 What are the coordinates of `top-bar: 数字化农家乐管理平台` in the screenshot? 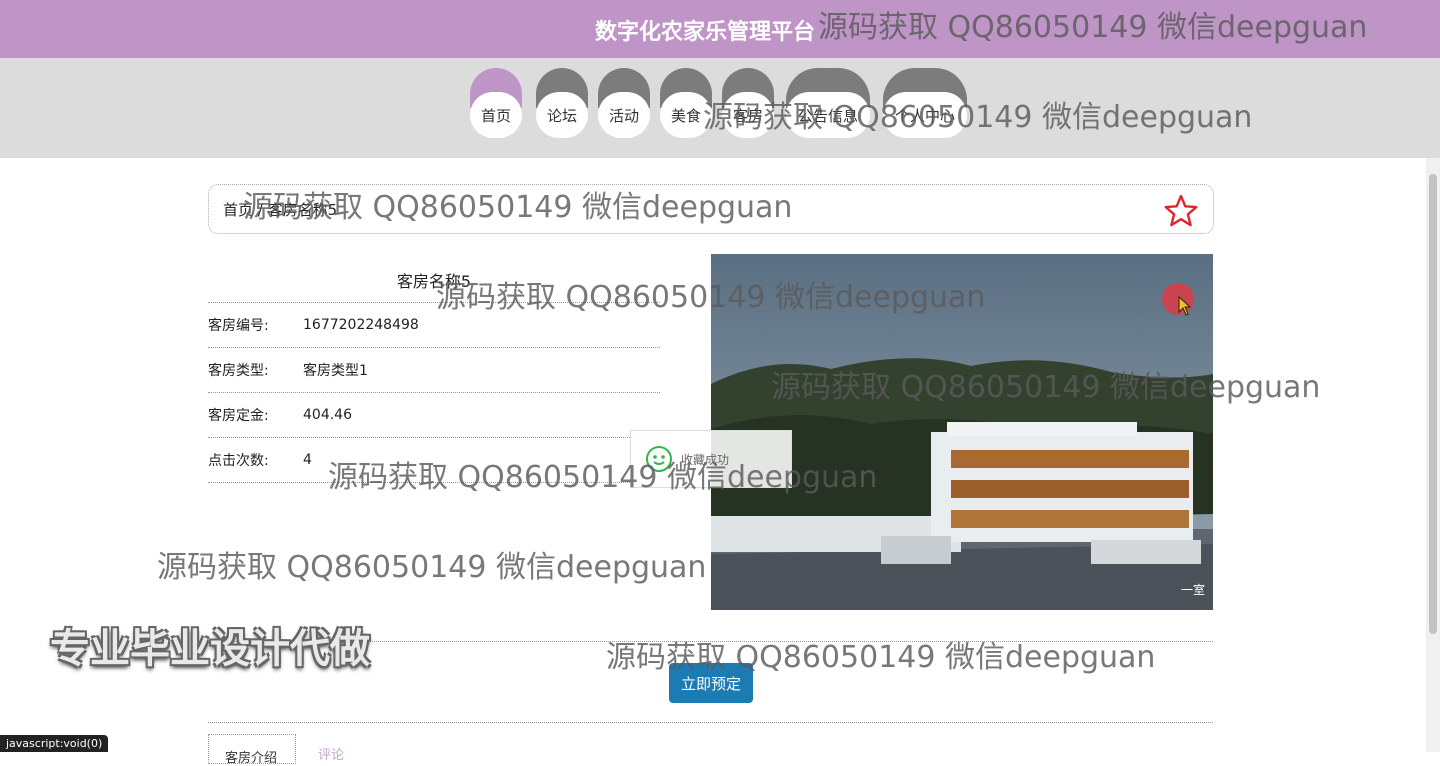 It's located at (720, 29).